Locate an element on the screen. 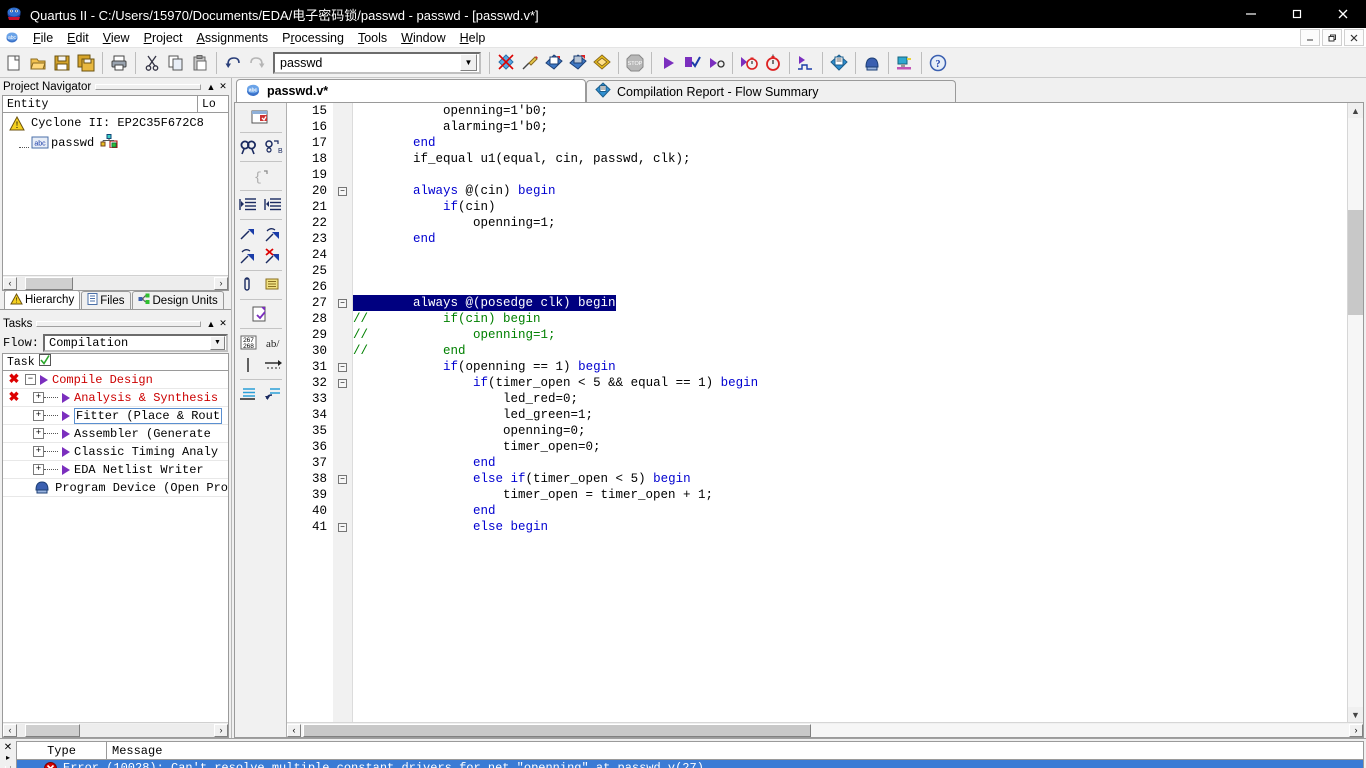  tab-design-units: Design Units is located at coordinates (177, 300).